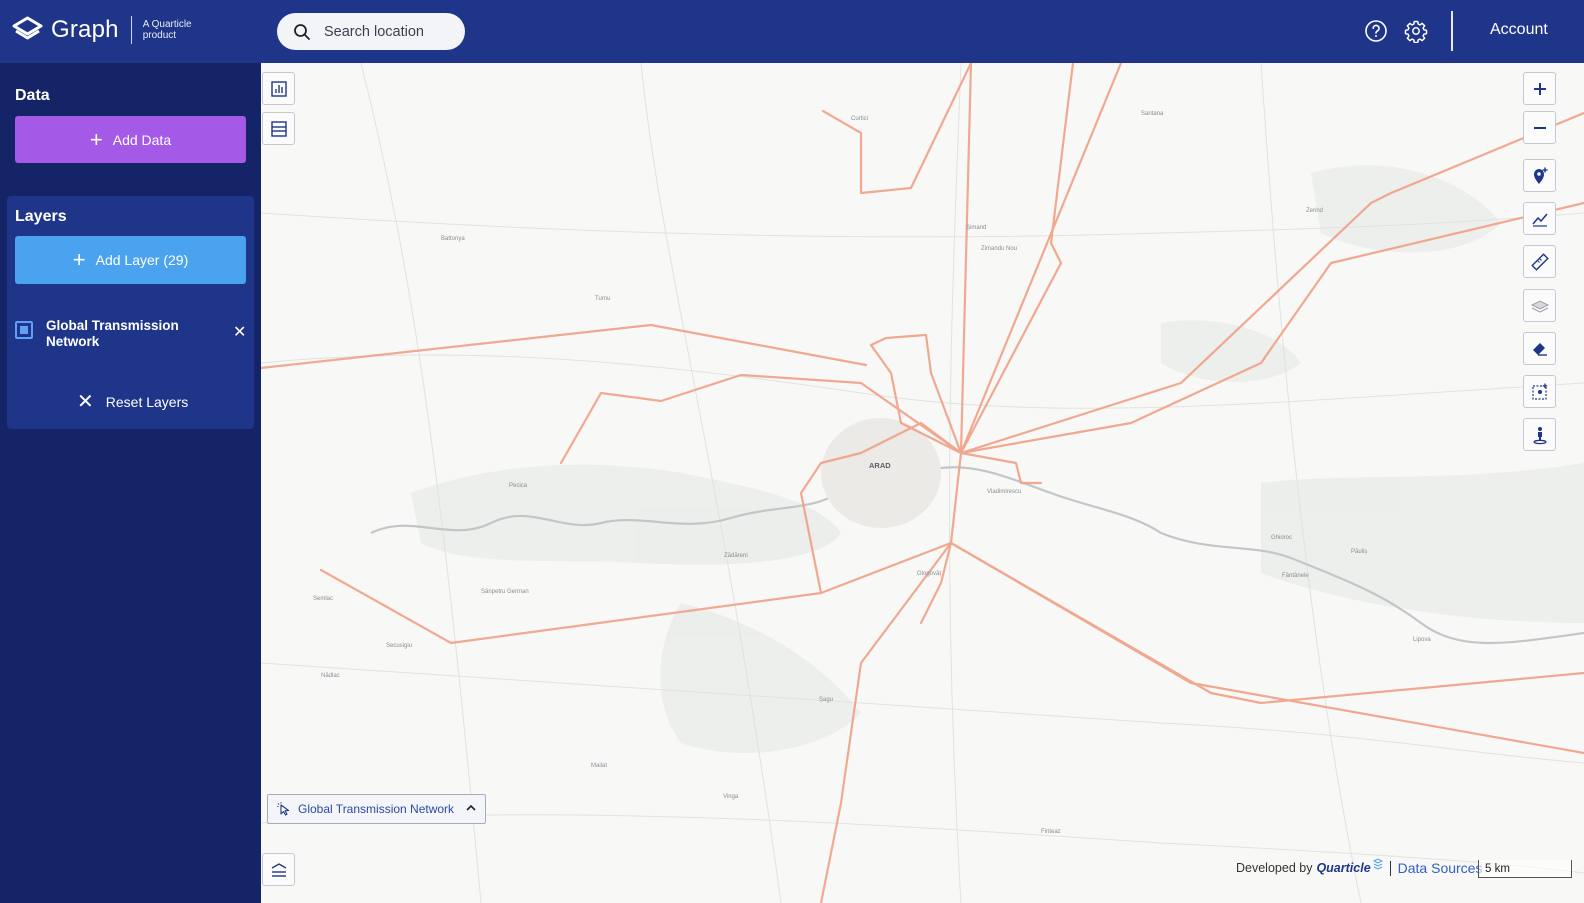 This screenshot has height=903, width=1584. I want to click on zoom-in-button, so click(1539, 88).